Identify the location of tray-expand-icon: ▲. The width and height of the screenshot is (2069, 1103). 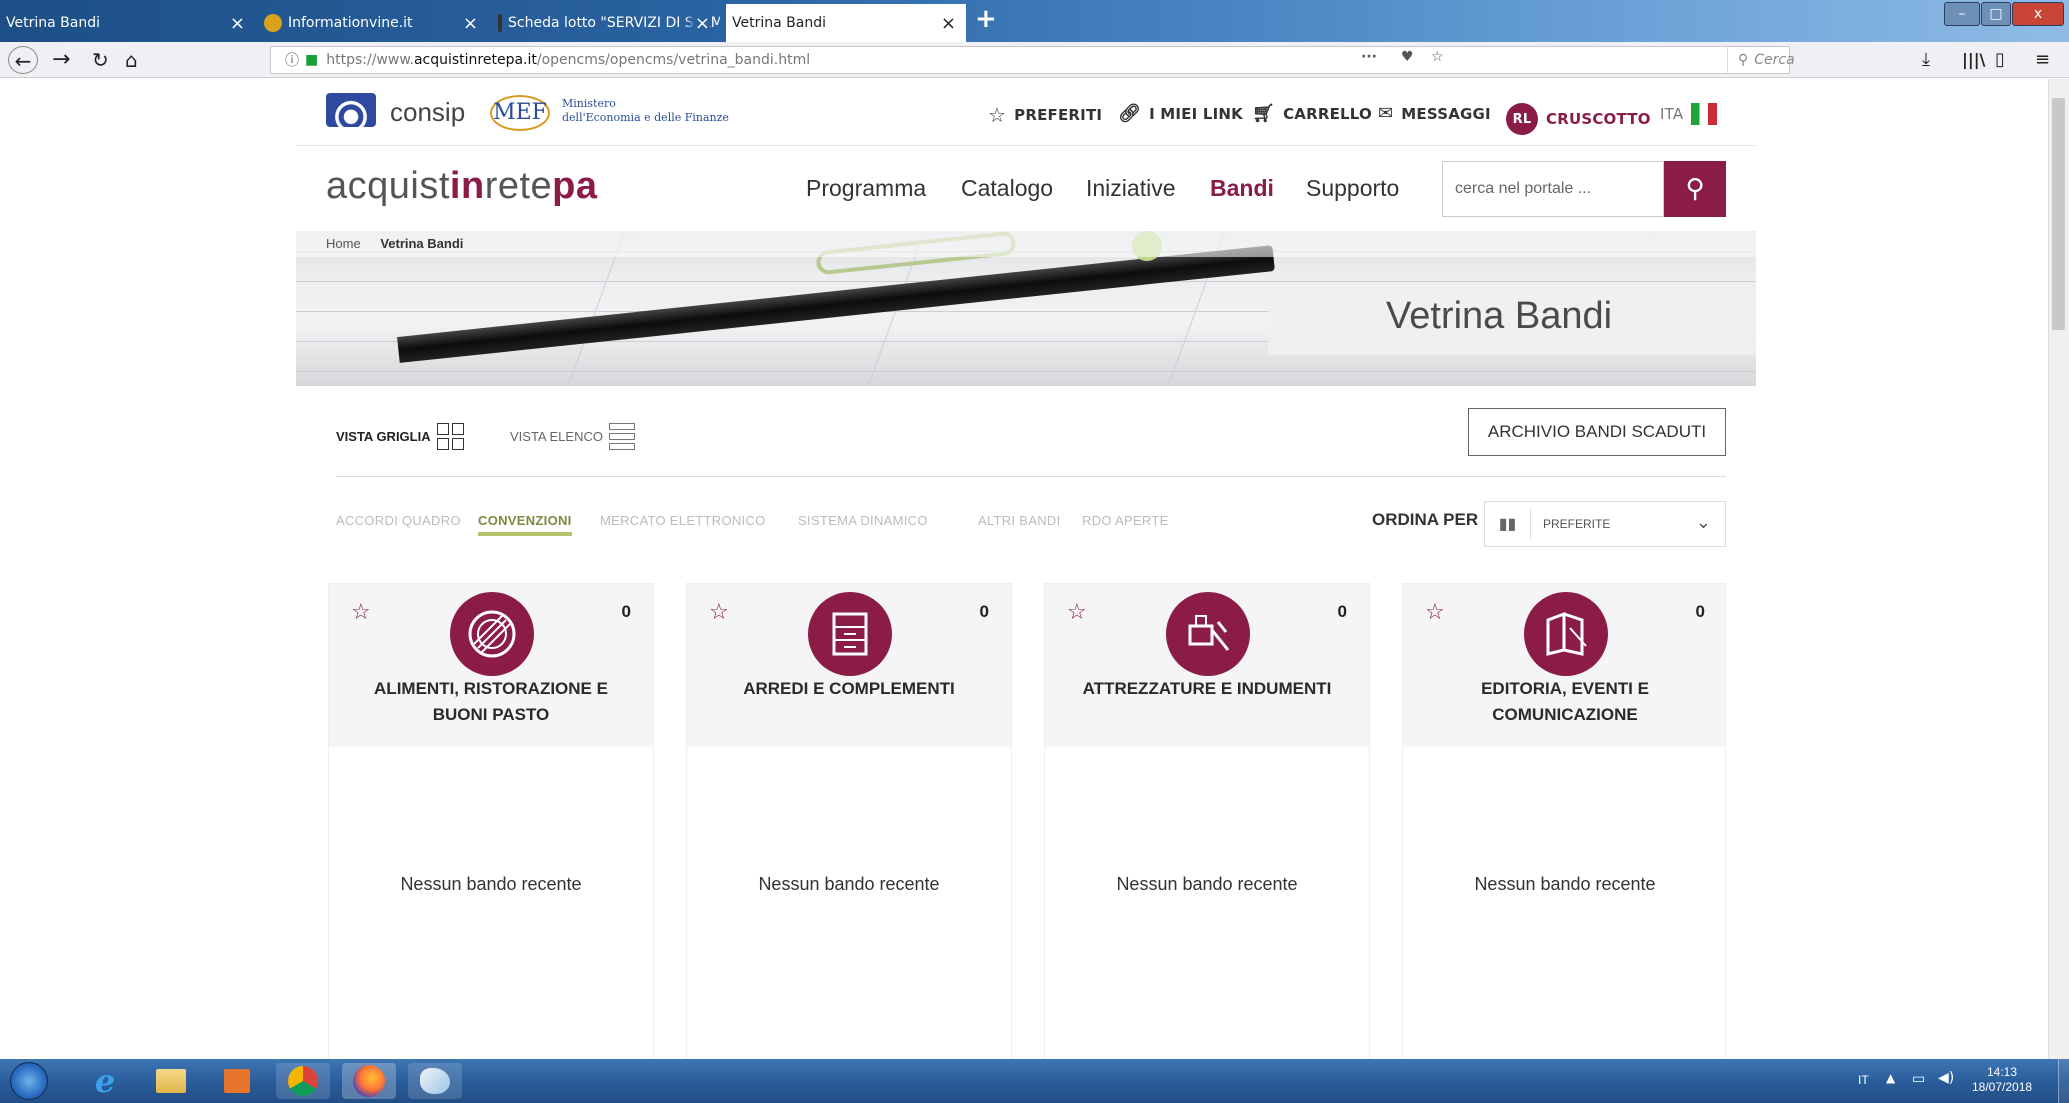
(1890, 1078).